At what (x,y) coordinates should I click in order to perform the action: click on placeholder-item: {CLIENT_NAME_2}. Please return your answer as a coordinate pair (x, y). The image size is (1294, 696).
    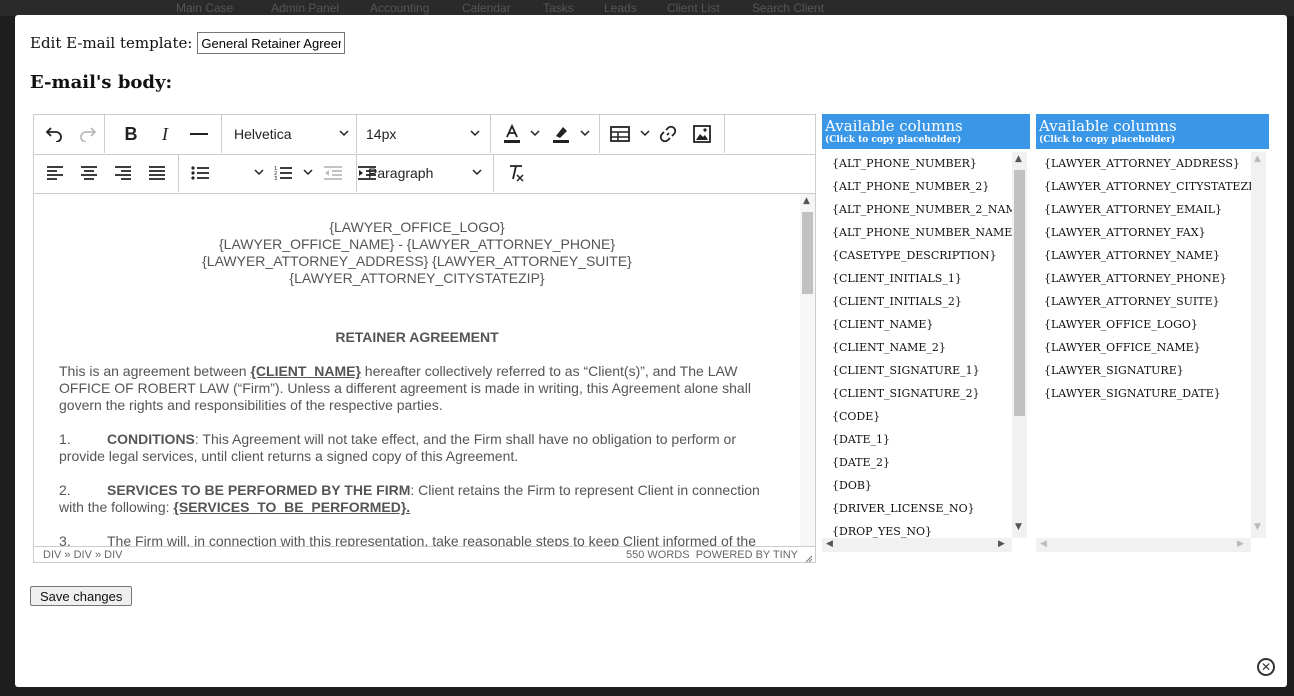
    Looking at the image, I should click on (889, 347).